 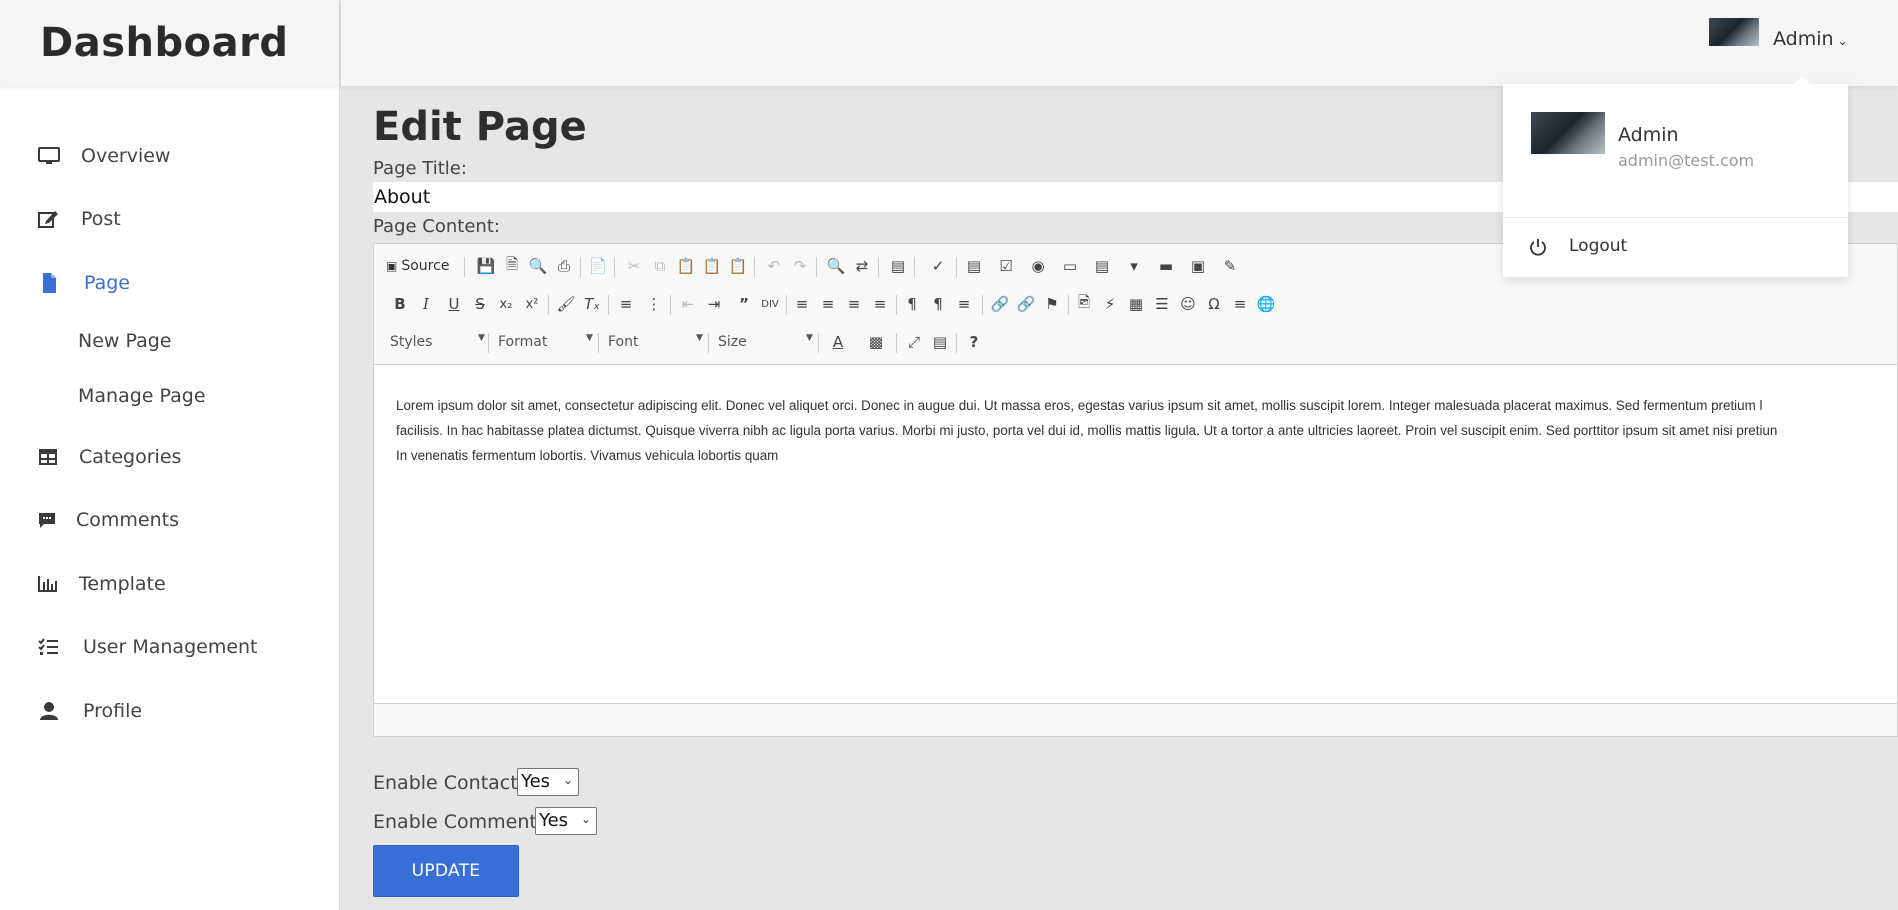 I want to click on indent-icon: ⇥, so click(x=714, y=304).